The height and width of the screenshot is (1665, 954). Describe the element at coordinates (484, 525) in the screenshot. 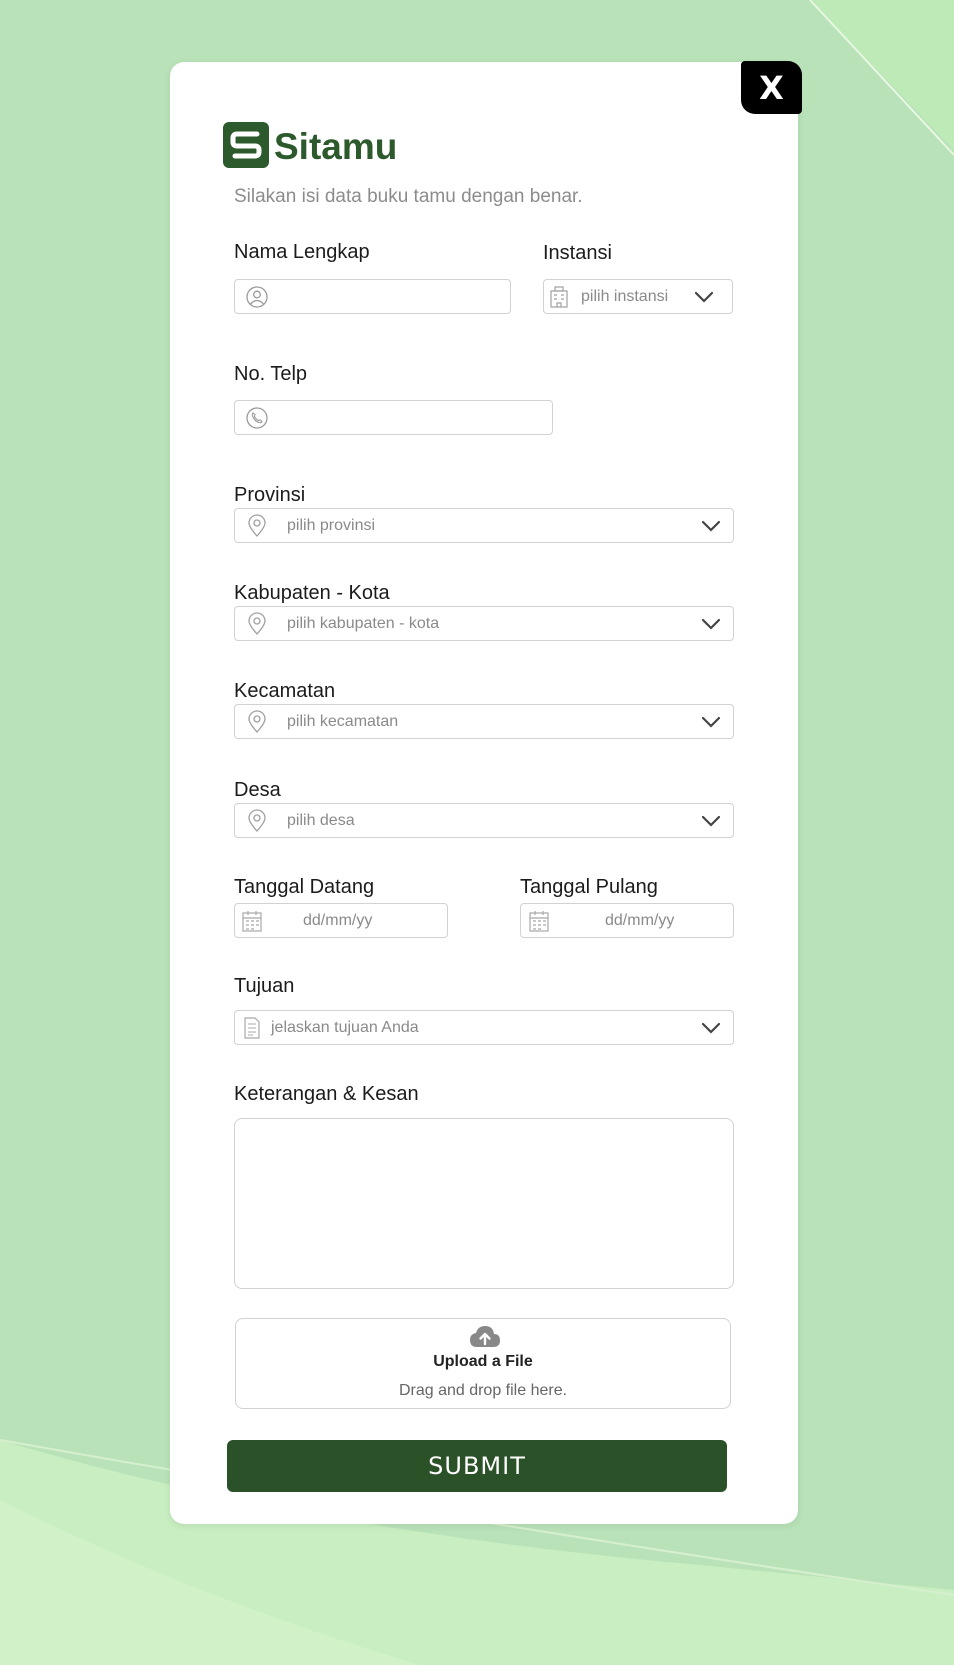

I see `provinsi-select: pilih provinsi` at that location.